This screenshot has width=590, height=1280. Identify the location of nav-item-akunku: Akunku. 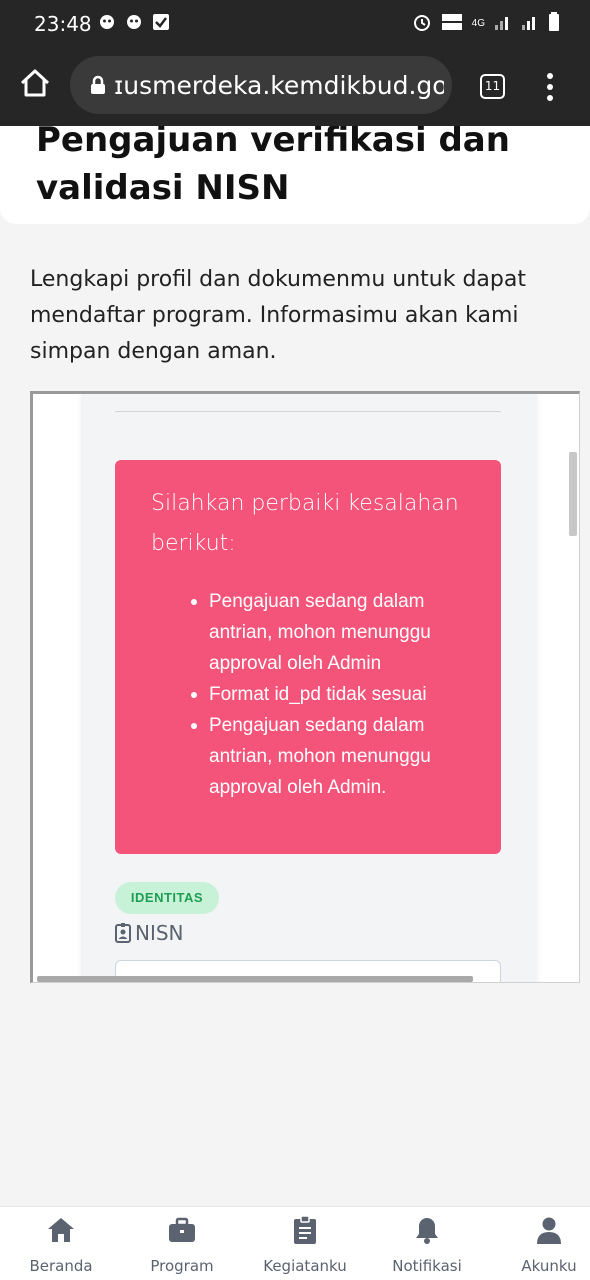
(540, 1247).